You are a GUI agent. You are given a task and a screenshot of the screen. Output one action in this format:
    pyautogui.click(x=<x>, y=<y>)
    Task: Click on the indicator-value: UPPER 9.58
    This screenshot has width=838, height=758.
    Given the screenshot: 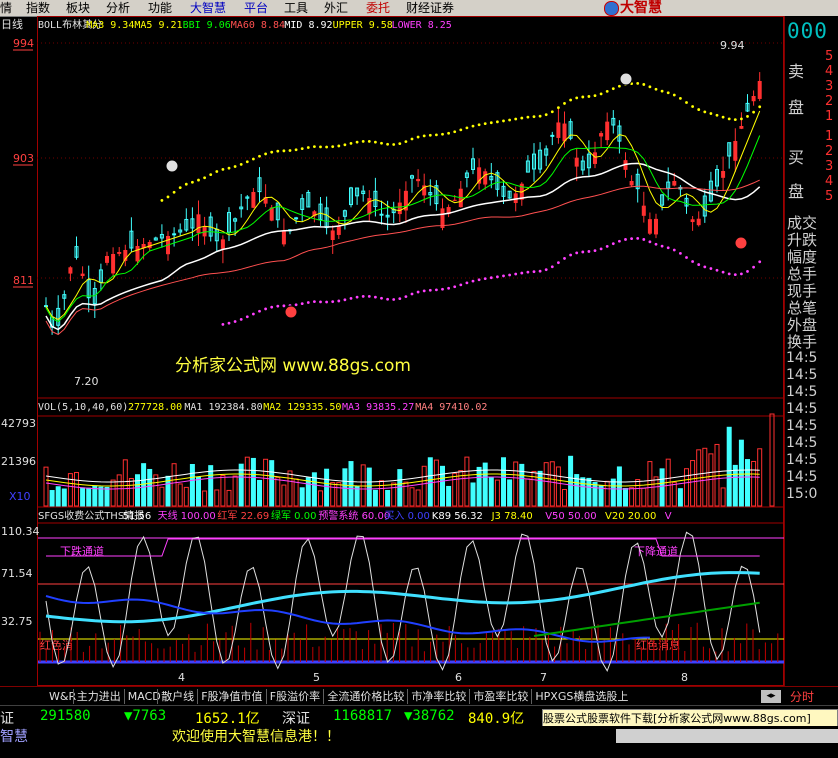 What is the action you would take?
    pyautogui.click(x=363, y=25)
    